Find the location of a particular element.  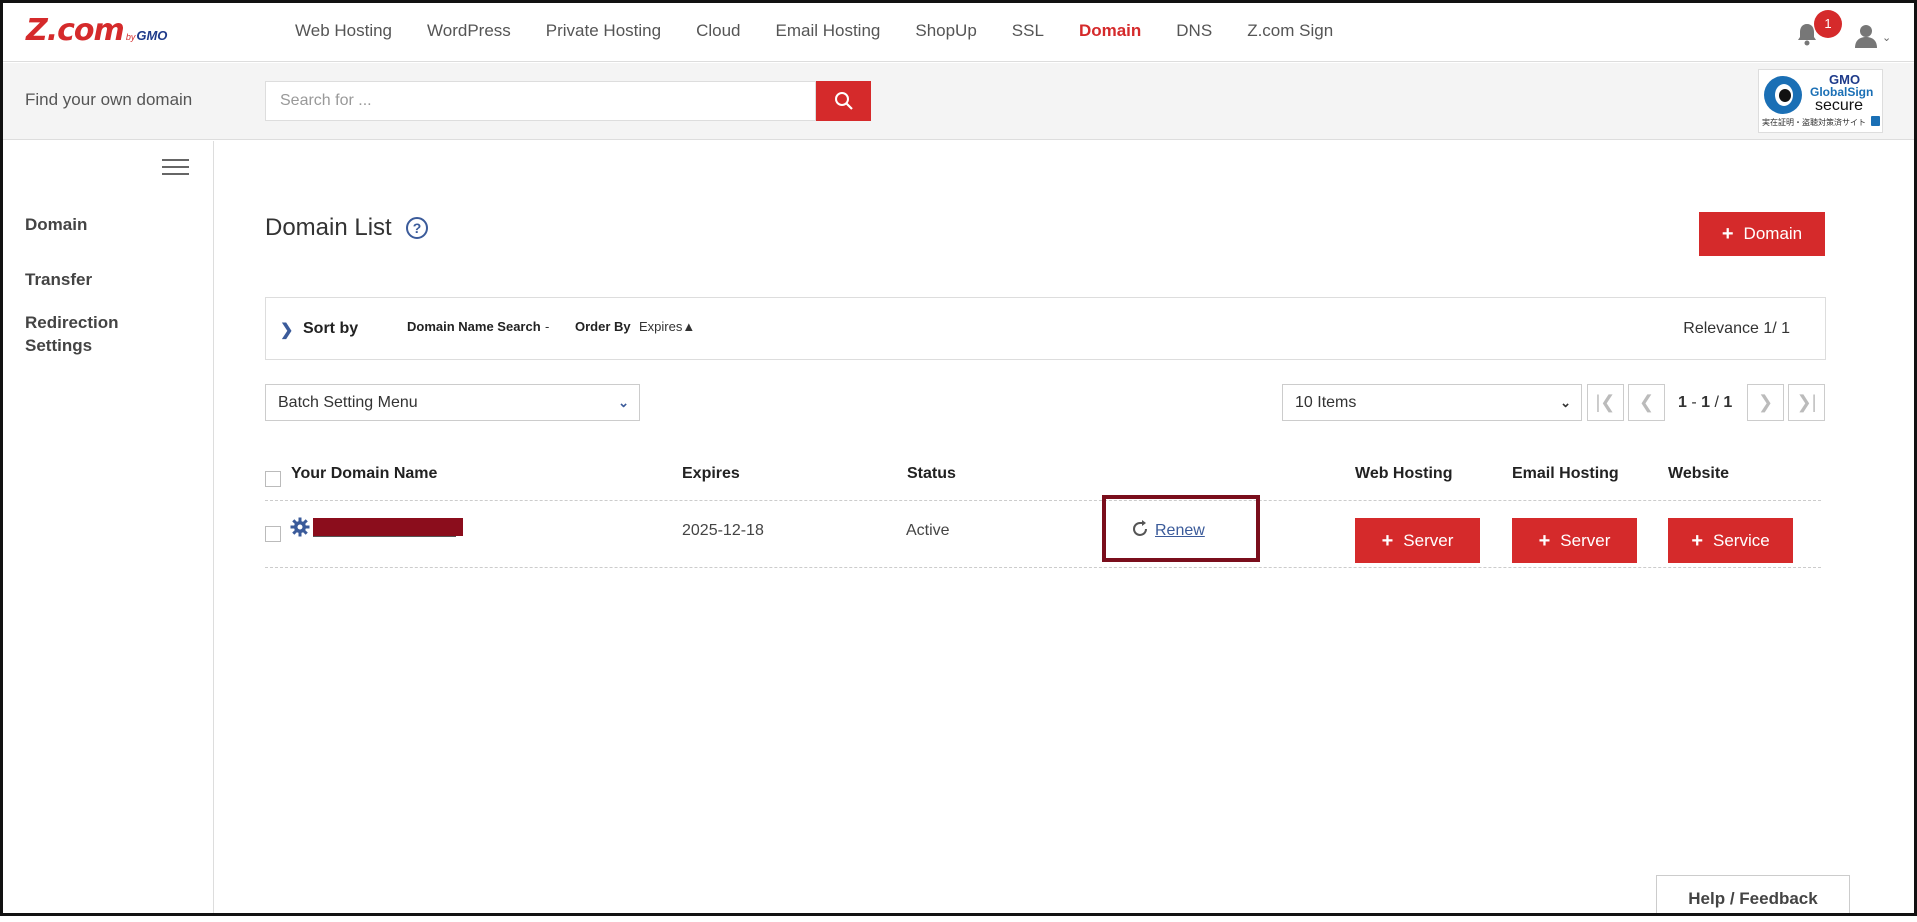

items-per-page-value: 10 Items is located at coordinates (1326, 402).